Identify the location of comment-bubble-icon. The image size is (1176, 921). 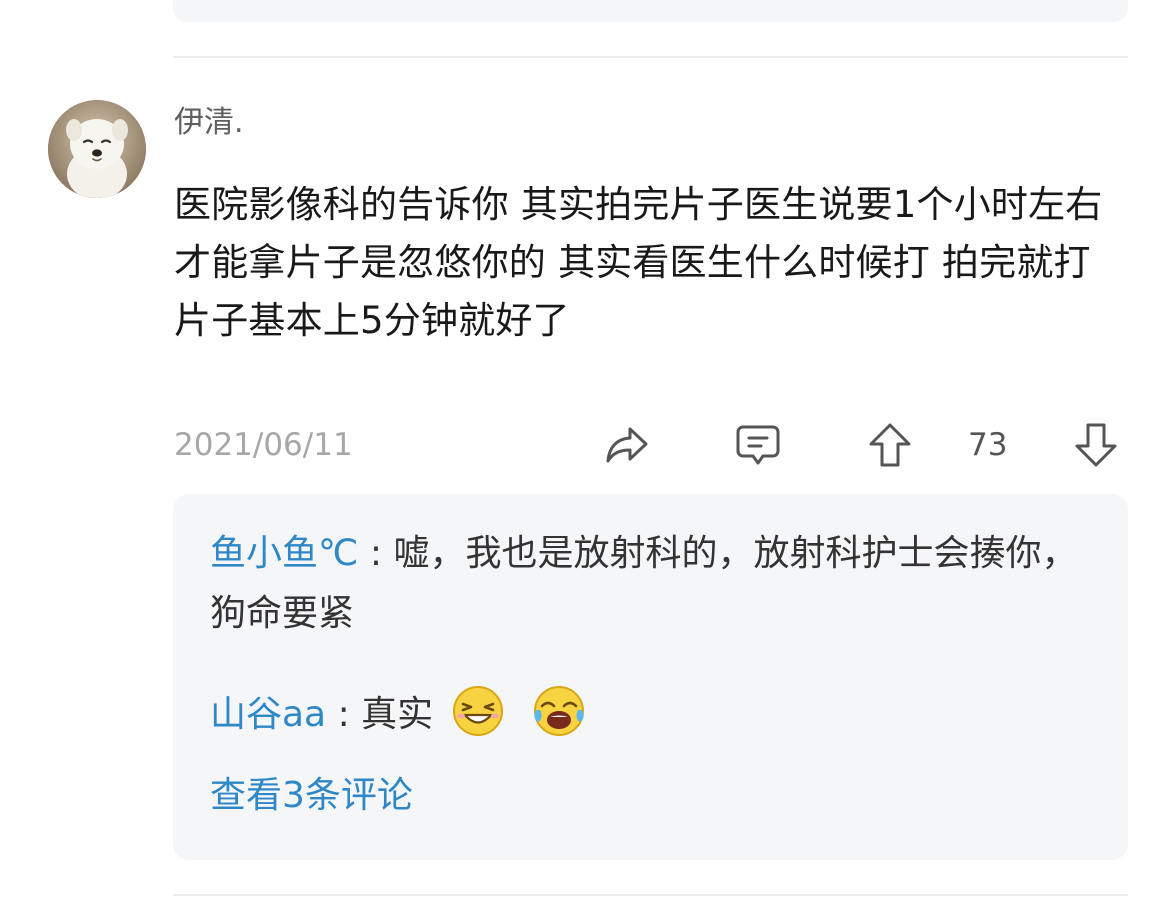
(758, 445).